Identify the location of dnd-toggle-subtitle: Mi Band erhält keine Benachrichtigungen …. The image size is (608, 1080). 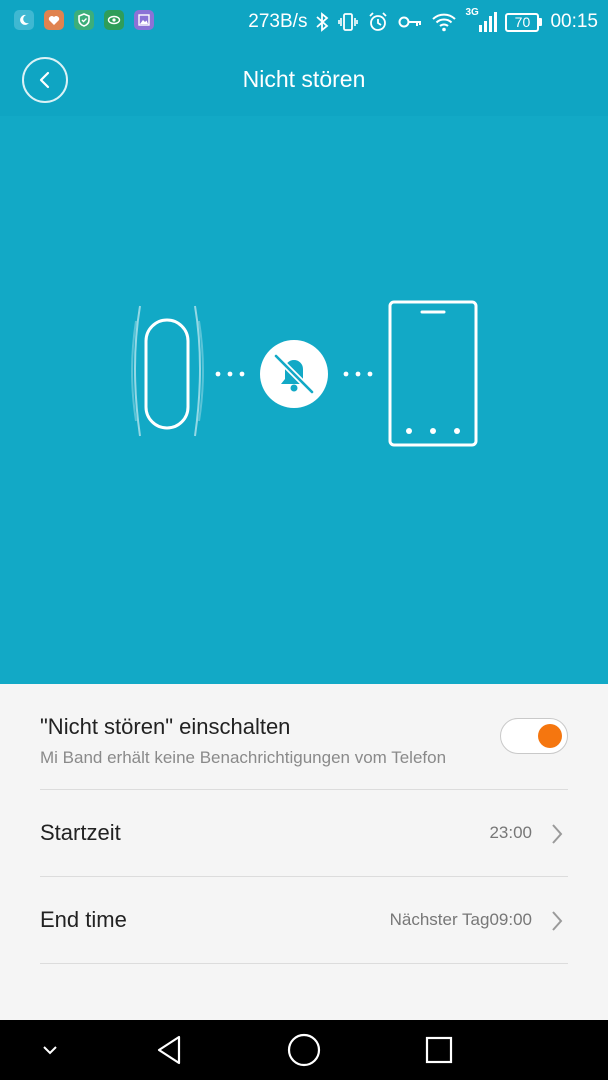
(243, 757).